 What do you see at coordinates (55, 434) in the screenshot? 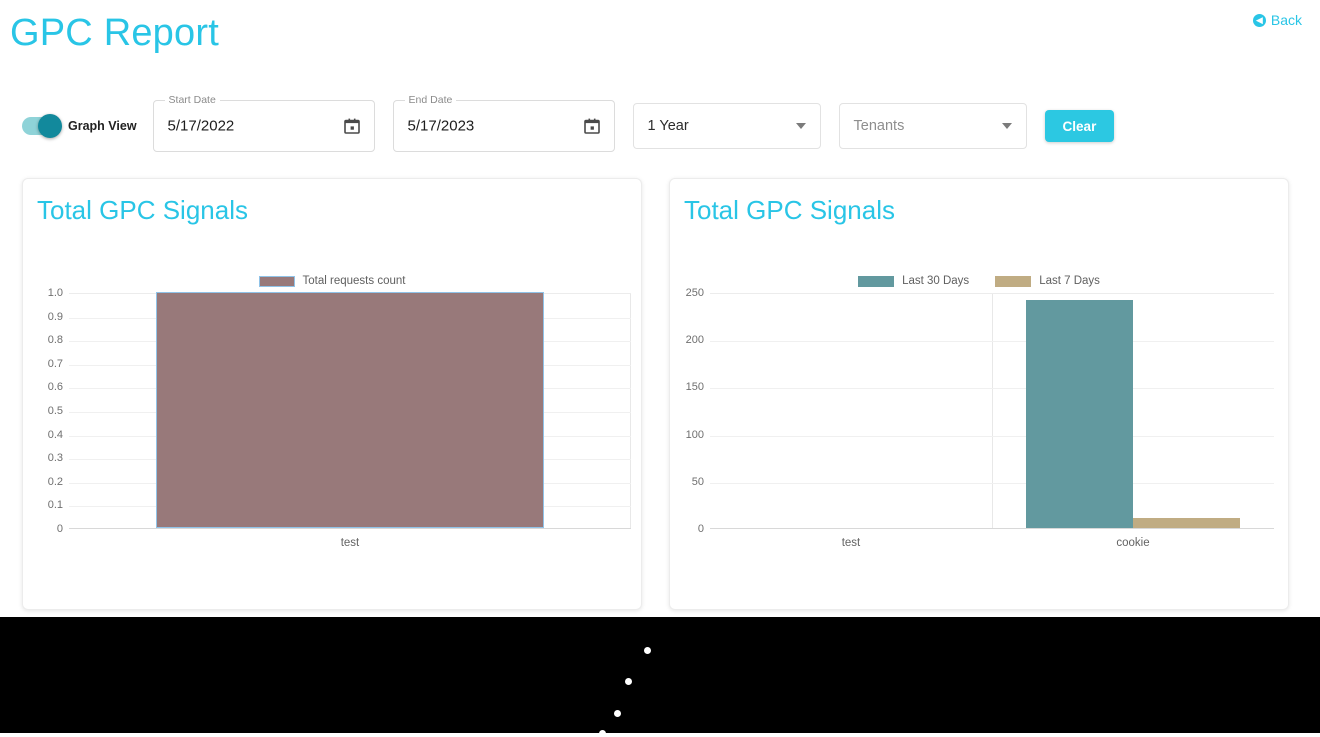
I see `y-axis-tick-label: 0.4` at bounding box center [55, 434].